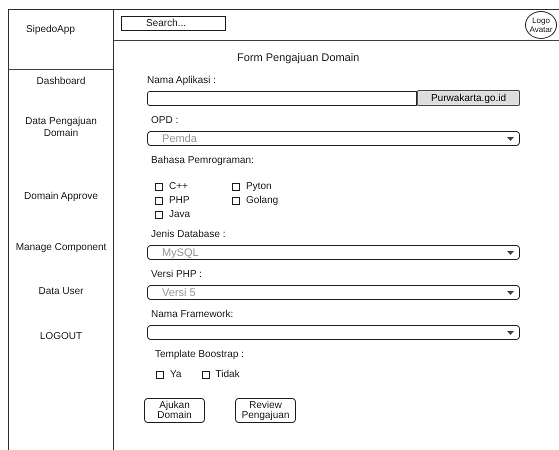 The width and height of the screenshot is (559, 450). What do you see at coordinates (174, 410) in the screenshot?
I see `form-button: Ajukan Domain` at bounding box center [174, 410].